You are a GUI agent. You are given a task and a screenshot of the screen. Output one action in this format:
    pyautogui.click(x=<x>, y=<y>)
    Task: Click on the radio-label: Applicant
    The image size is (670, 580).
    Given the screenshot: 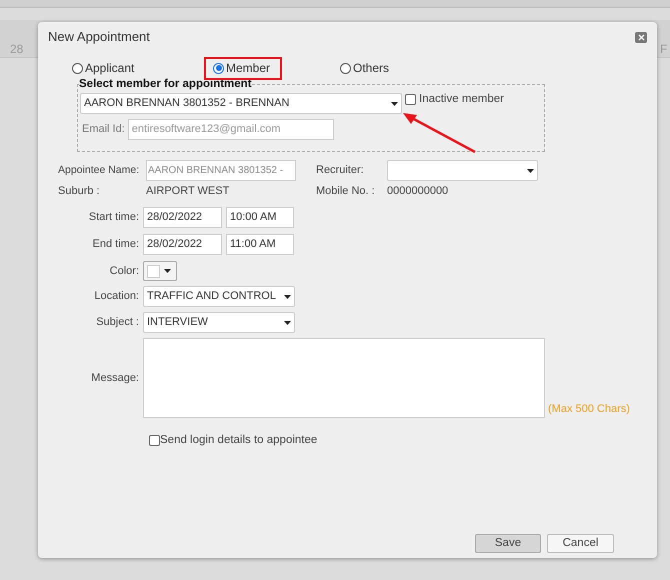 What is the action you would take?
    pyautogui.click(x=109, y=68)
    